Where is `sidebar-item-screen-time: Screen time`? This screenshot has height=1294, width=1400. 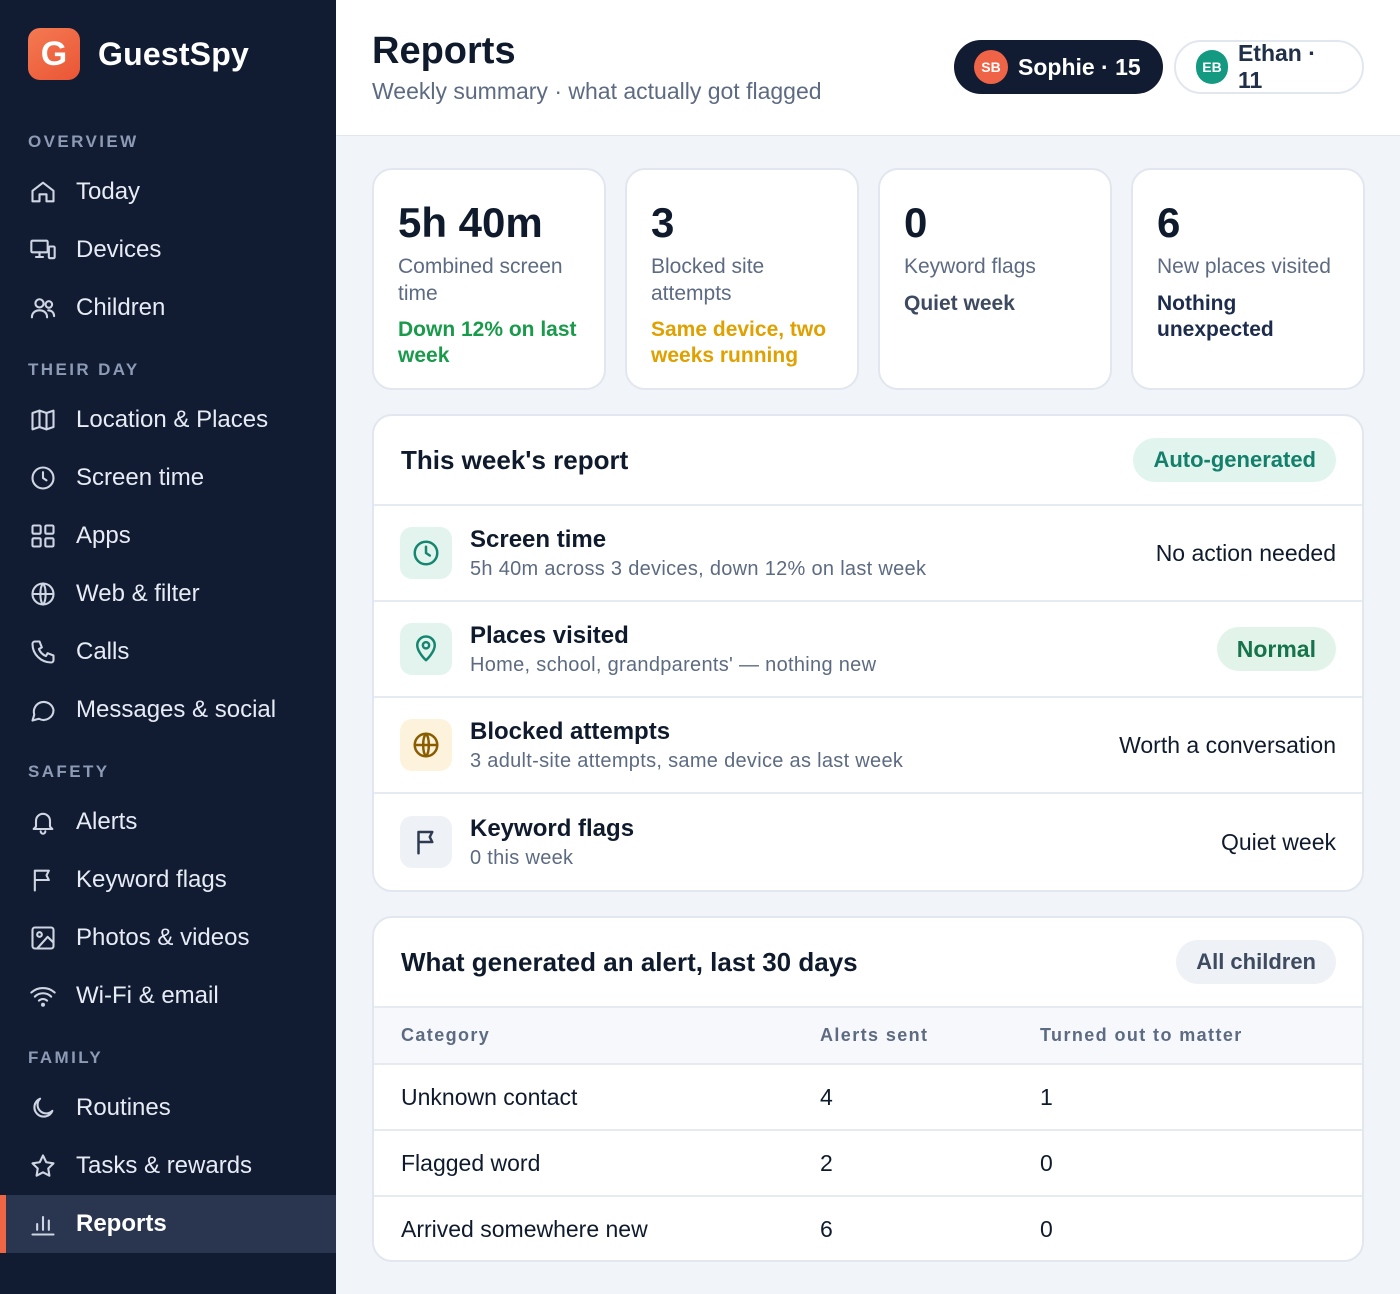 sidebar-item-screen-time: Screen time is located at coordinates (168, 478).